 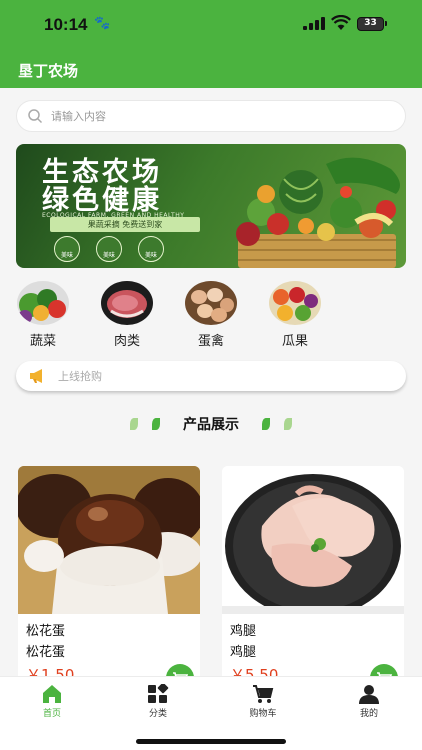 What do you see at coordinates (211, 741) in the screenshot?
I see `home-indicator` at bounding box center [211, 741].